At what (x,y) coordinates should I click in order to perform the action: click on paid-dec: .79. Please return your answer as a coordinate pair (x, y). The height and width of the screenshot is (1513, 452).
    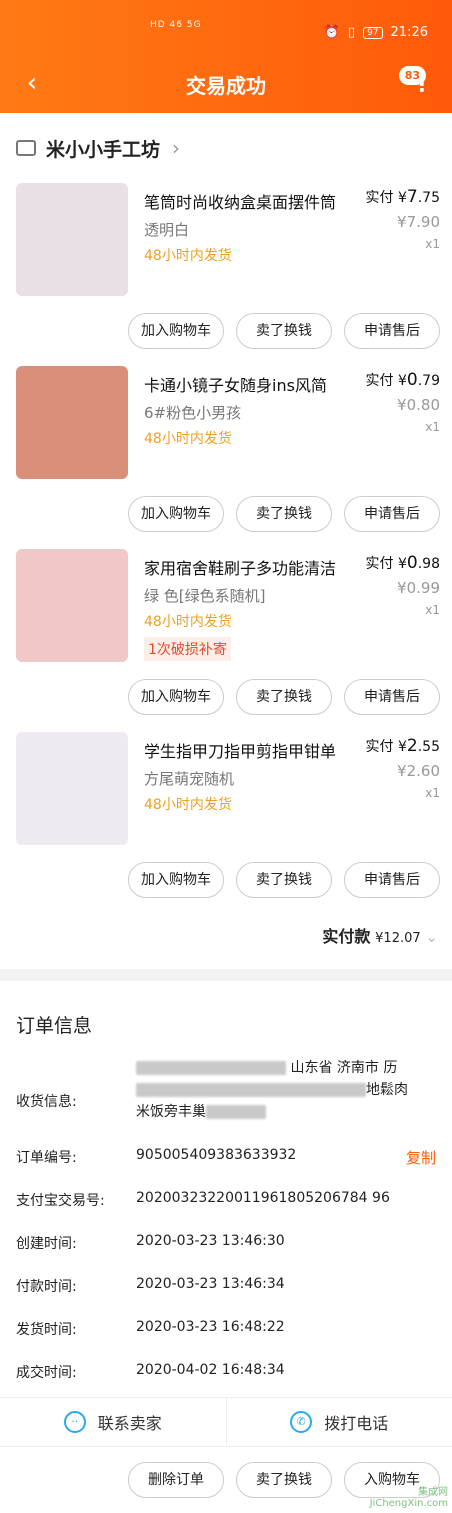
    Looking at the image, I should click on (429, 381).